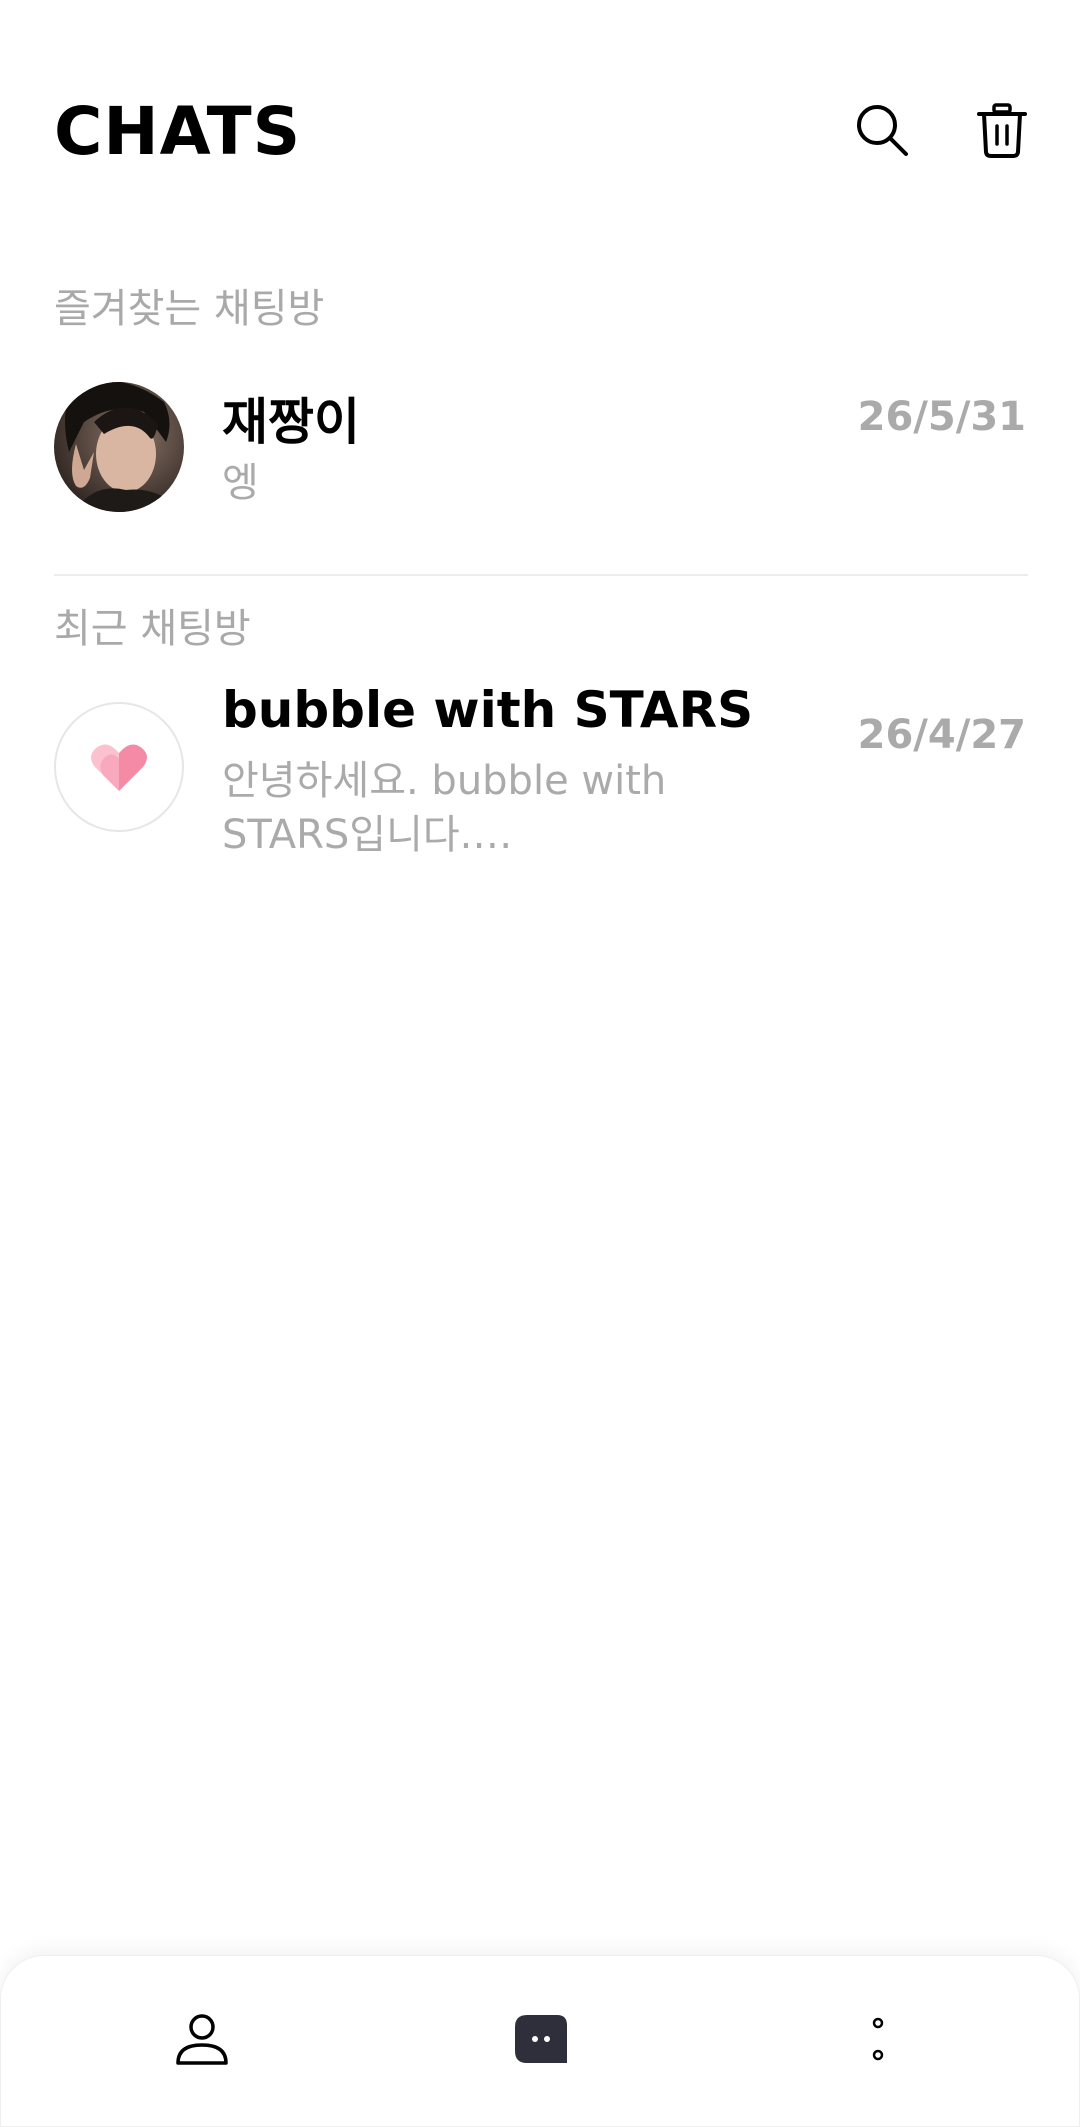  I want to click on chat-bubble-icon, so click(541, 2039).